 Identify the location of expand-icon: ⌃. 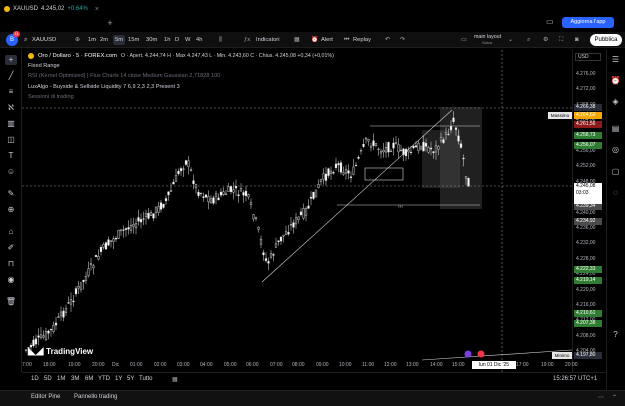
(614, 397).